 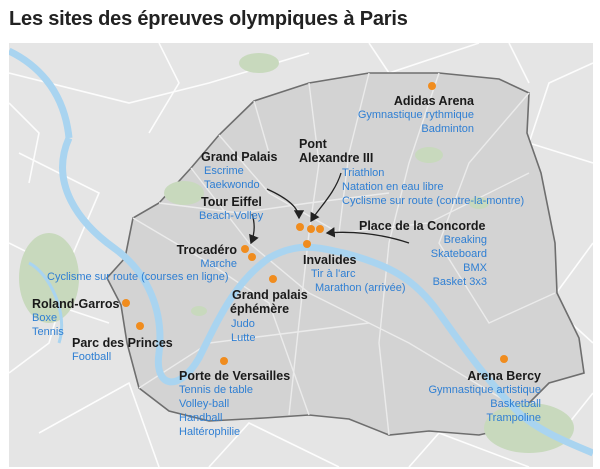 I want to click on venue-name: Porte de Versailles, so click(x=235, y=376).